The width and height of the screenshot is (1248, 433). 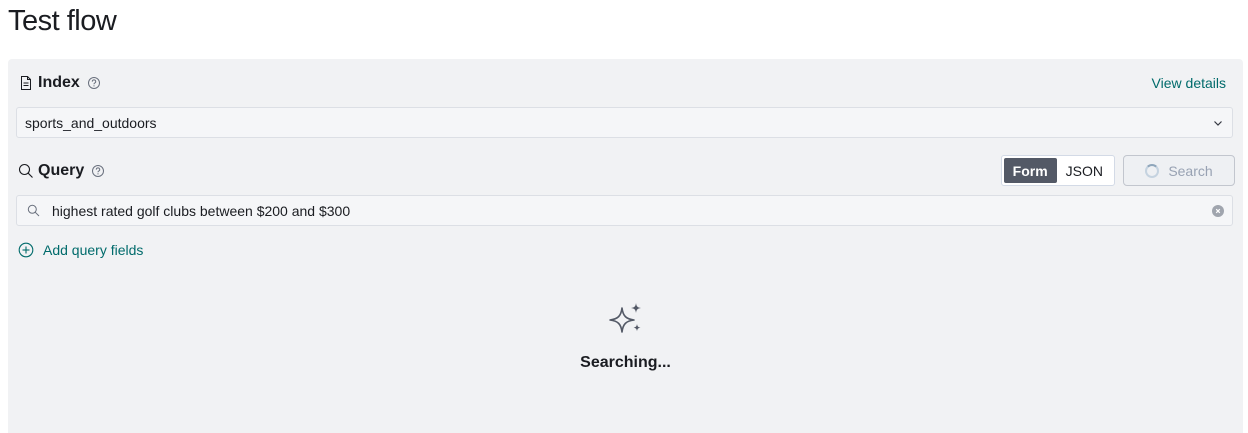 I want to click on add-query-fields-button: Add query fields, so click(x=80, y=250).